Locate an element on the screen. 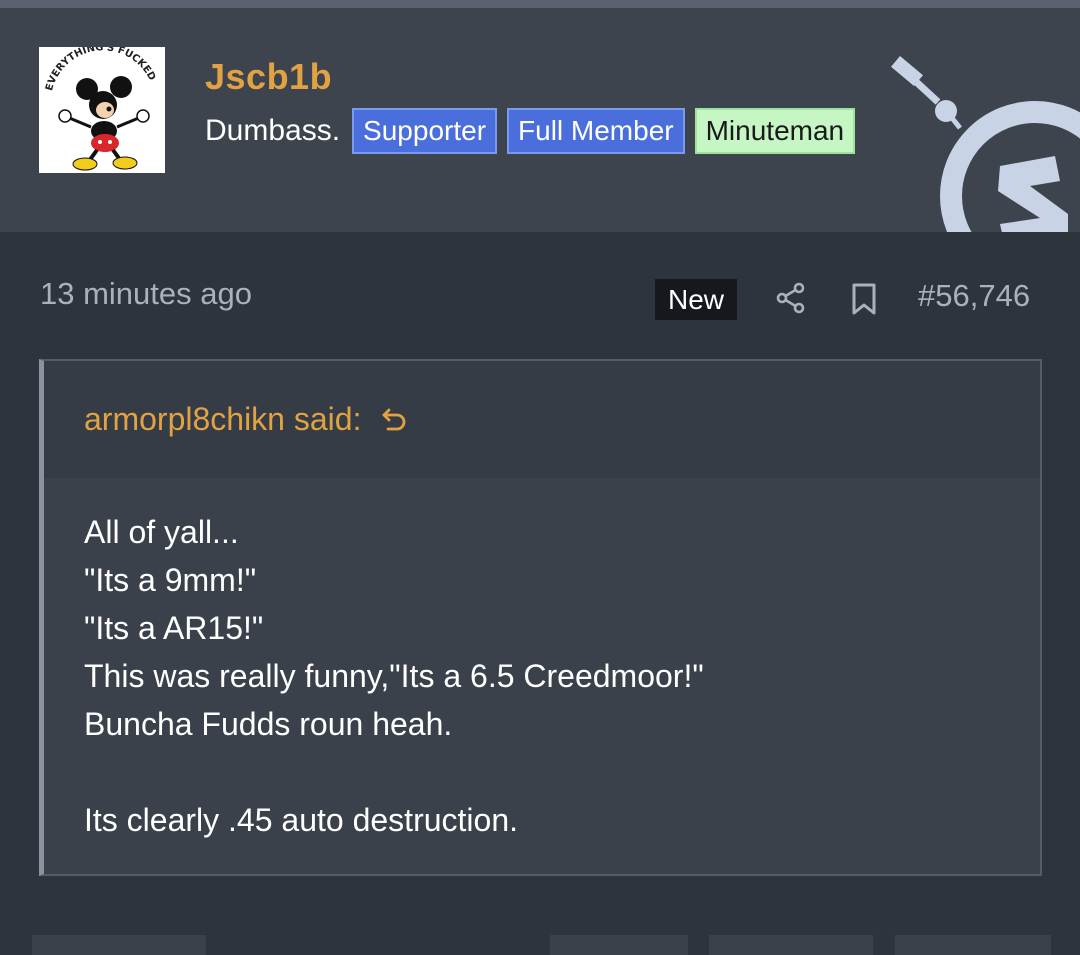  post-number-link: #56,746 is located at coordinates (974, 296).